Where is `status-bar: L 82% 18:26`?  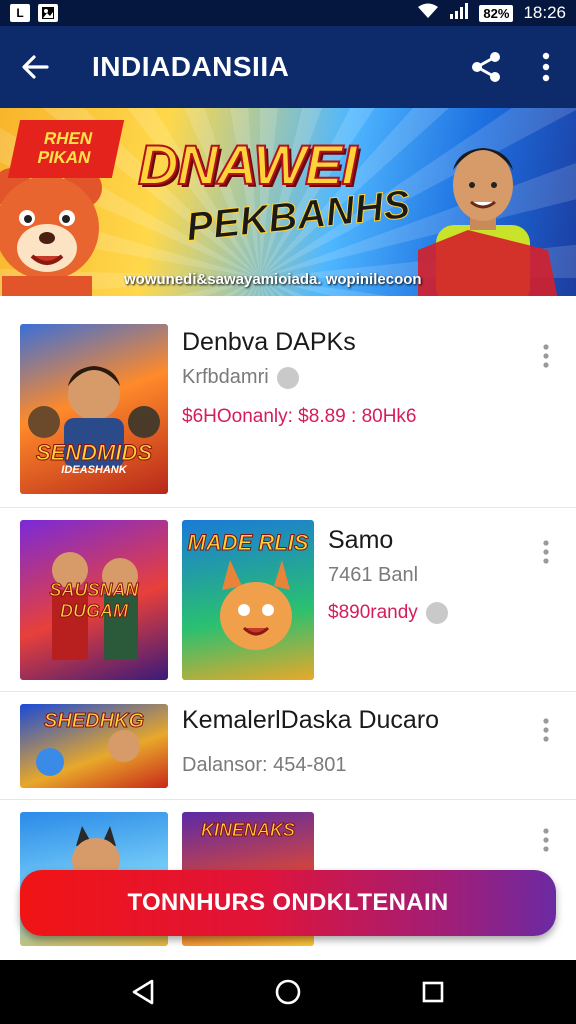 status-bar: L 82% 18:26 is located at coordinates (288, 13).